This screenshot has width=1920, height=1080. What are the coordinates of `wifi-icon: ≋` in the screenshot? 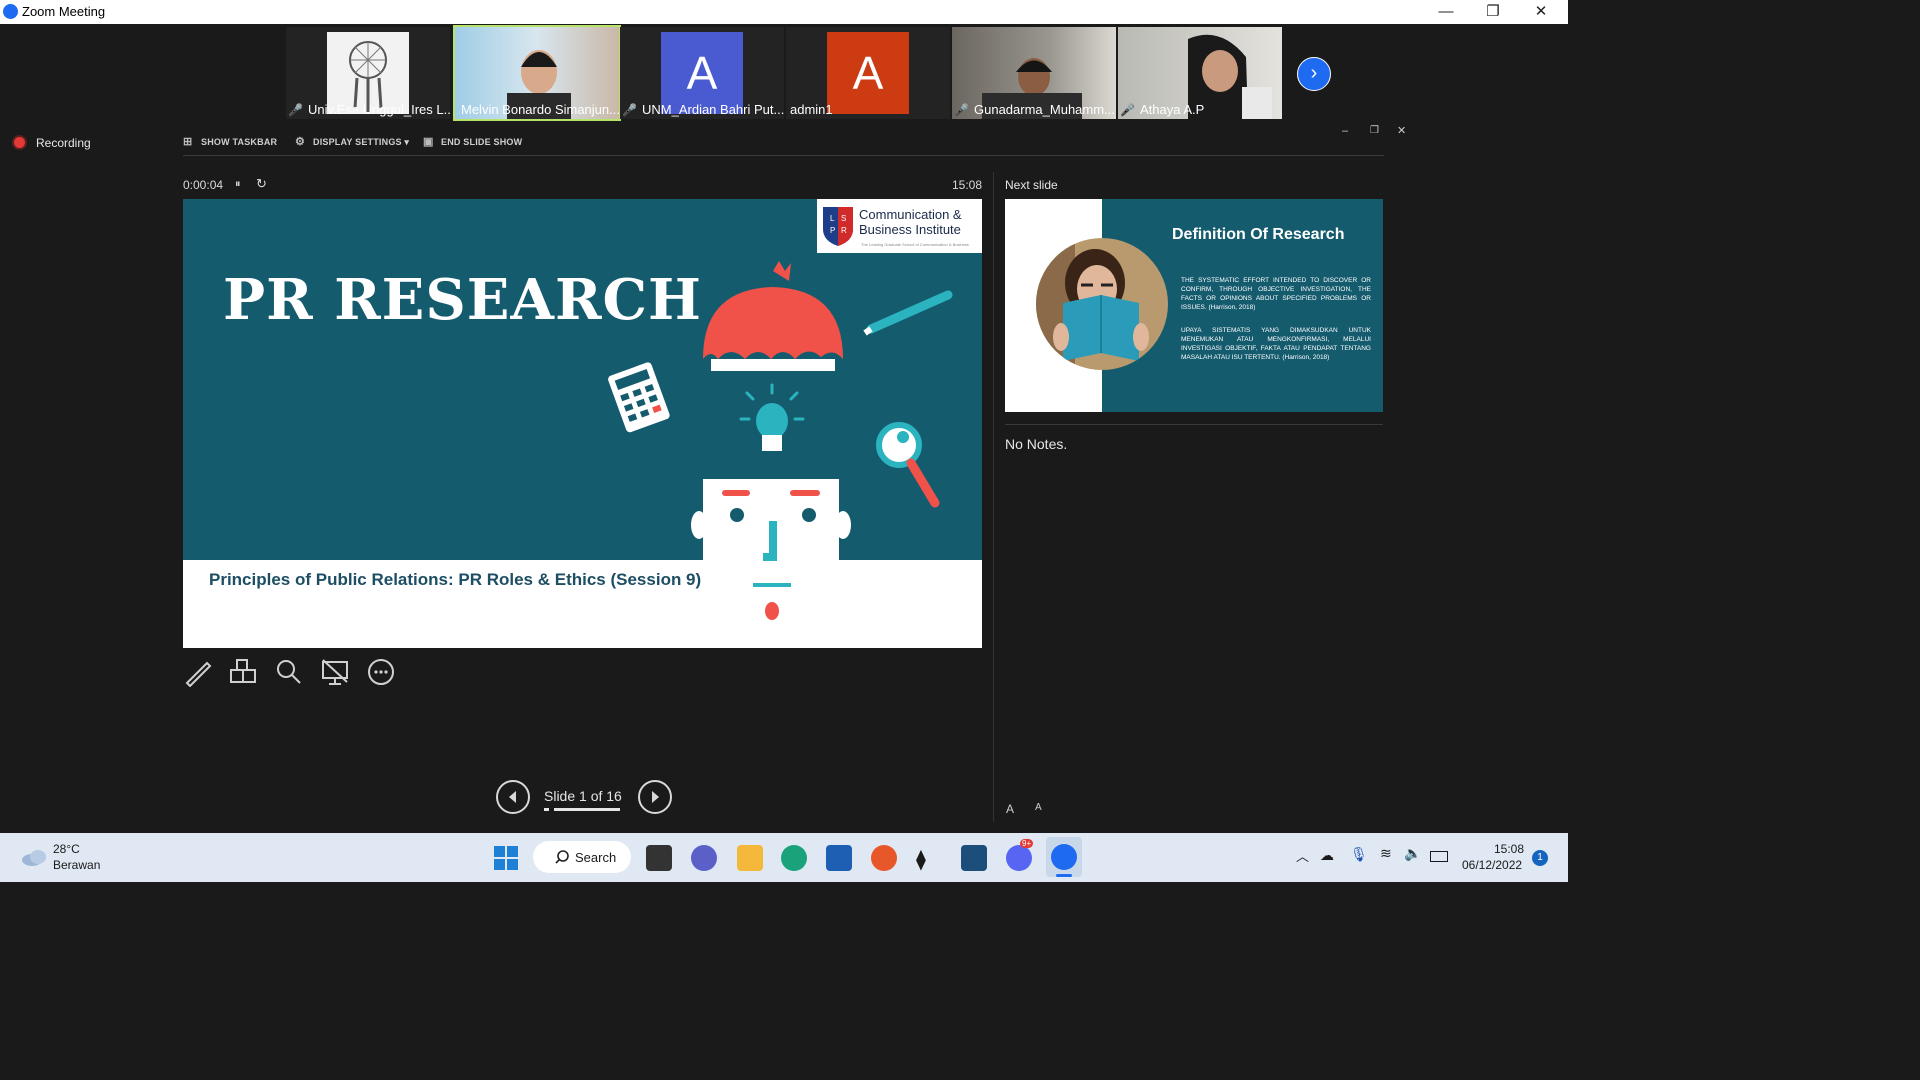 It's located at (1386, 853).